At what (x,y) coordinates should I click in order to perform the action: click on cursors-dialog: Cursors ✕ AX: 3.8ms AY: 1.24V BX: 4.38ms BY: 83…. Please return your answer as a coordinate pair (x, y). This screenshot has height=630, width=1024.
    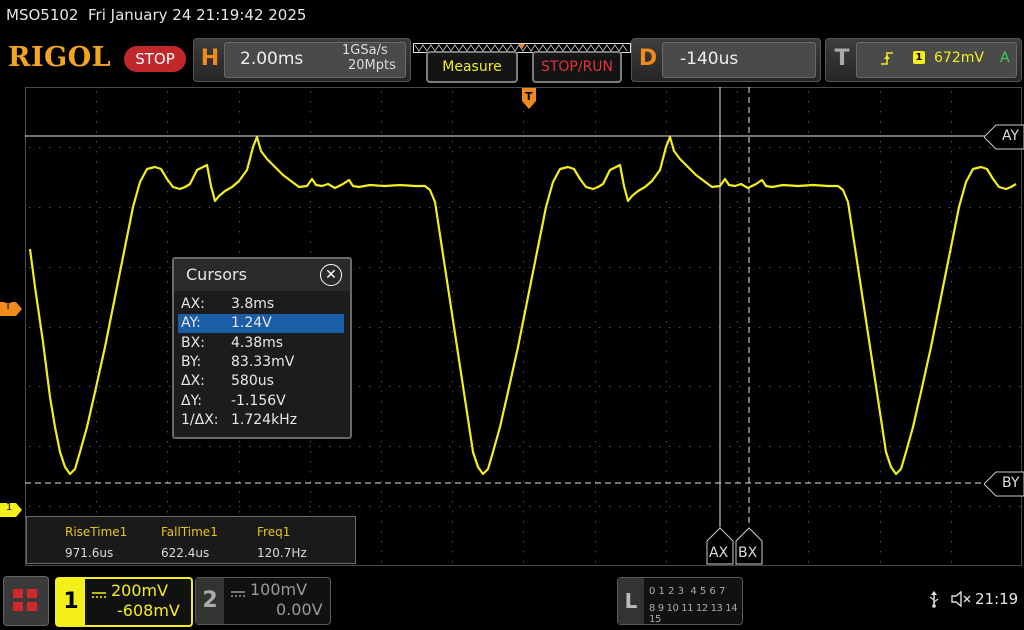
    Looking at the image, I should click on (262, 348).